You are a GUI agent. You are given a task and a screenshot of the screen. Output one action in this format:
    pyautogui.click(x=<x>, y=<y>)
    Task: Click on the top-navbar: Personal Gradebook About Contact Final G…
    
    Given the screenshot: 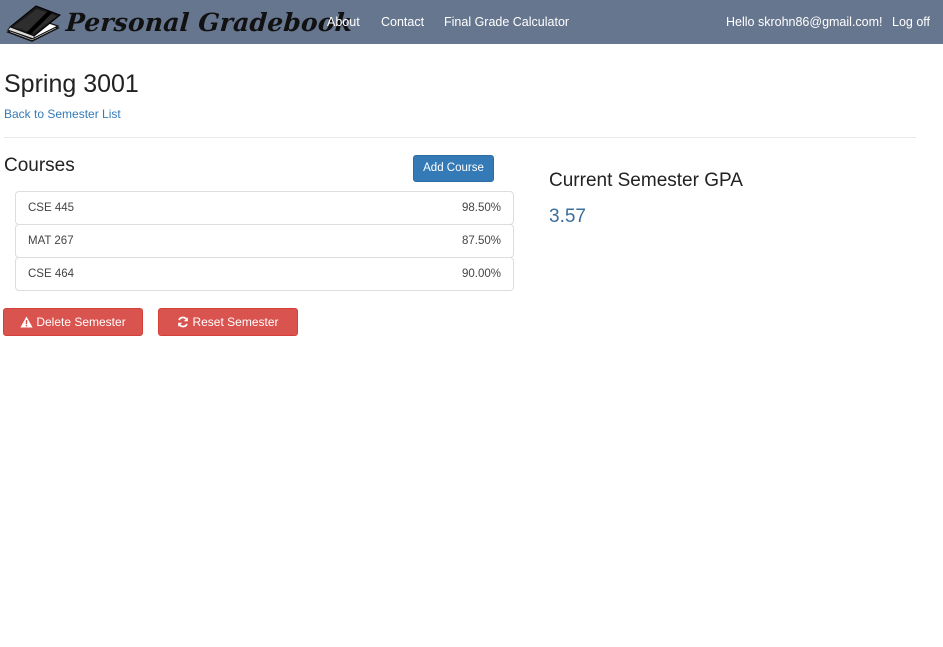 What is the action you would take?
    pyautogui.click(x=471, y=22)
    